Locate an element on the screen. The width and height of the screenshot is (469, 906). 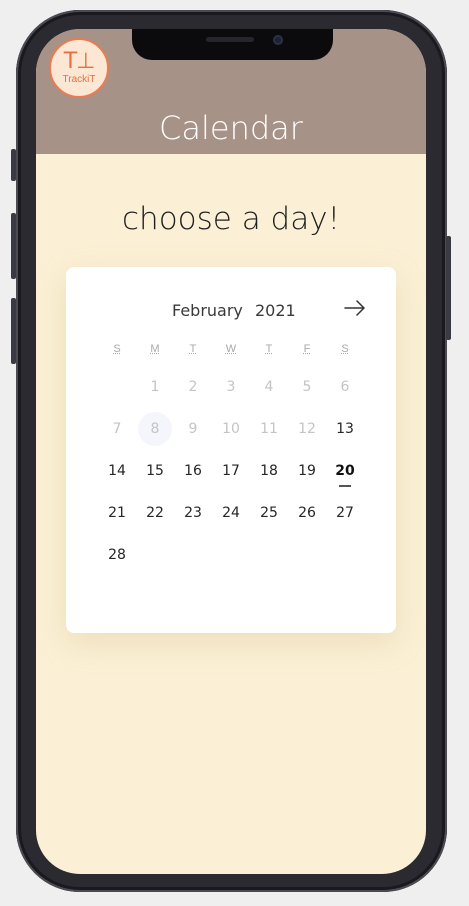
power-button is located at coordinates (448, 288).